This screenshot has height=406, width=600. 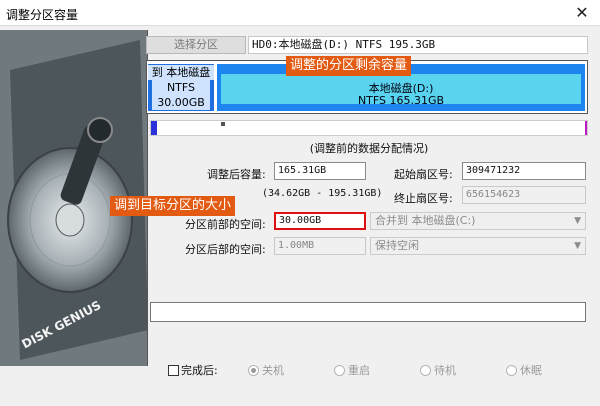 What do you see at coordinates (423, 198) in the screenshot?
I see `end-sector-label: 终止扇区号:` at bounding box center [423, 198].